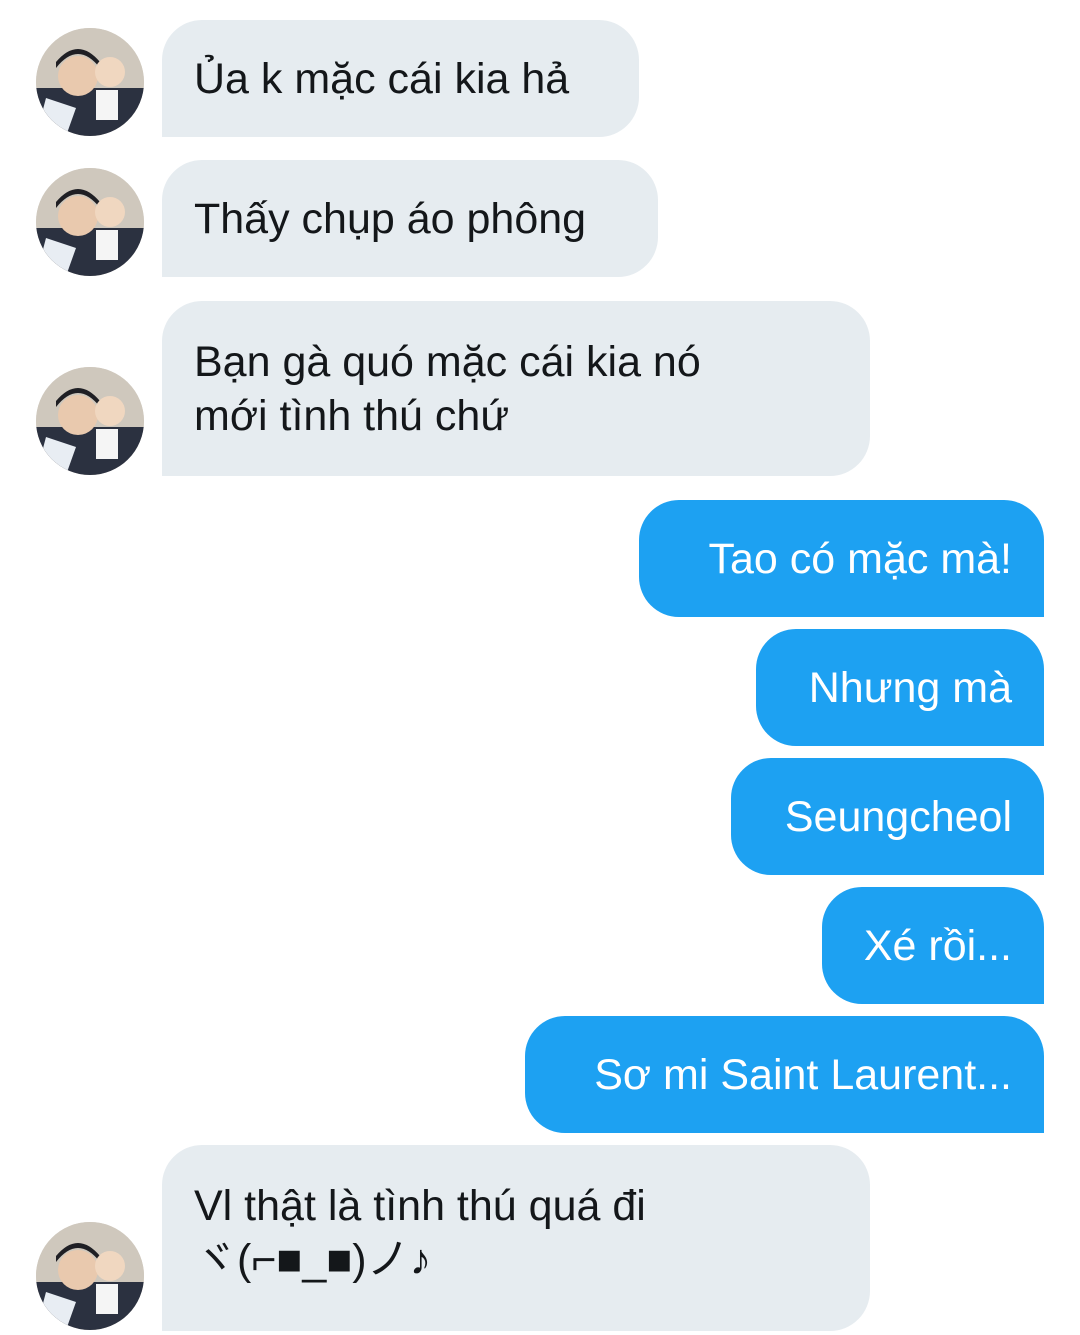 Image resolution: width=1080 pixels, height=1335 pixels. What do you see at coordinates (352, 416) in the screenshot?
I see `message-text: mới tình thú chứ` at bounding box center [352, 416].